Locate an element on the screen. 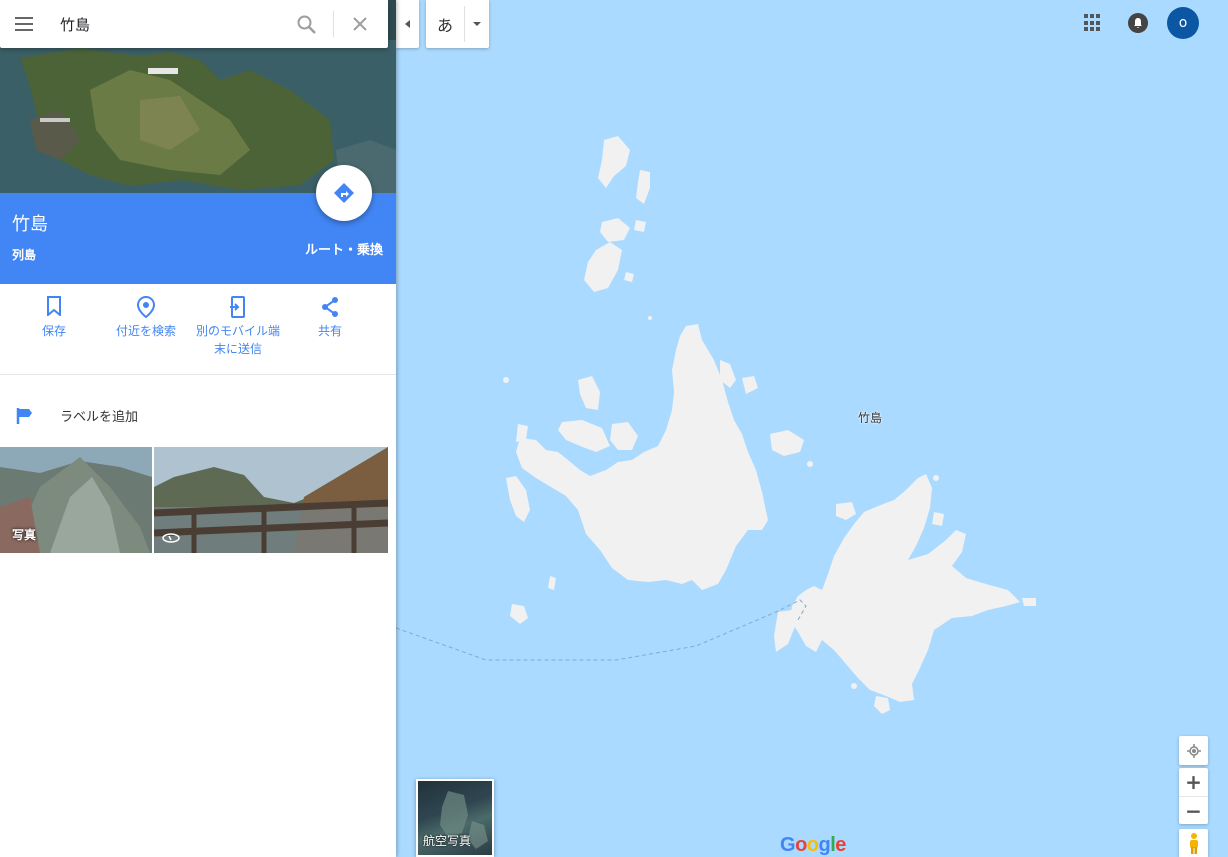 The height and width of the screenshot is (857, 1228). islet-east-b is located at coordinates (846, 511).